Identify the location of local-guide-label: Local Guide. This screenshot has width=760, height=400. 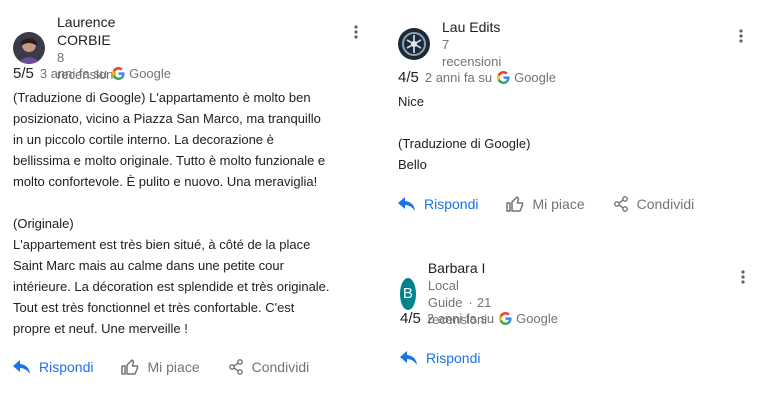
(445, 294).